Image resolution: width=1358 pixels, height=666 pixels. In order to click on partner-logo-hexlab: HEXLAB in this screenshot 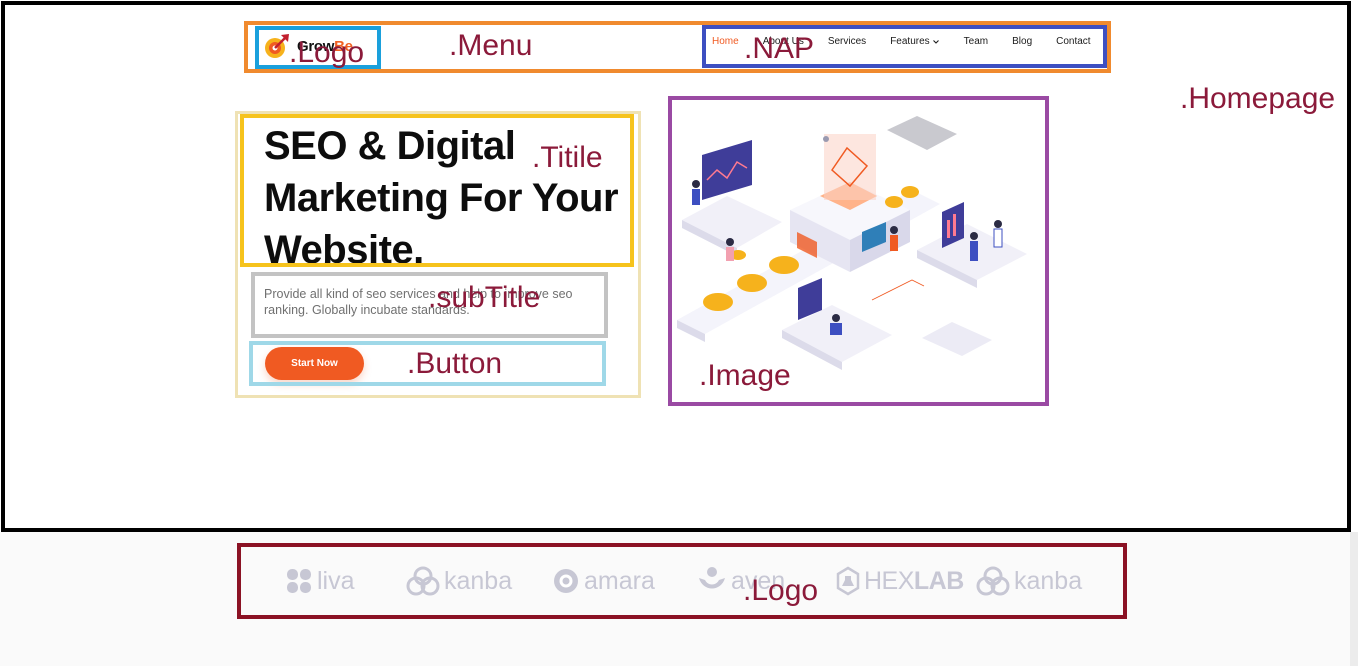, I will do `click(900, 581)`.